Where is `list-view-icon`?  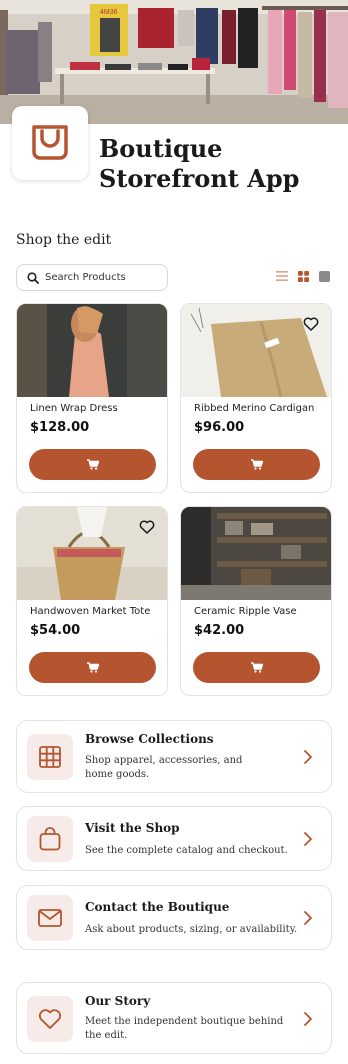 list-view-icon is located at coordinates (282, 276).